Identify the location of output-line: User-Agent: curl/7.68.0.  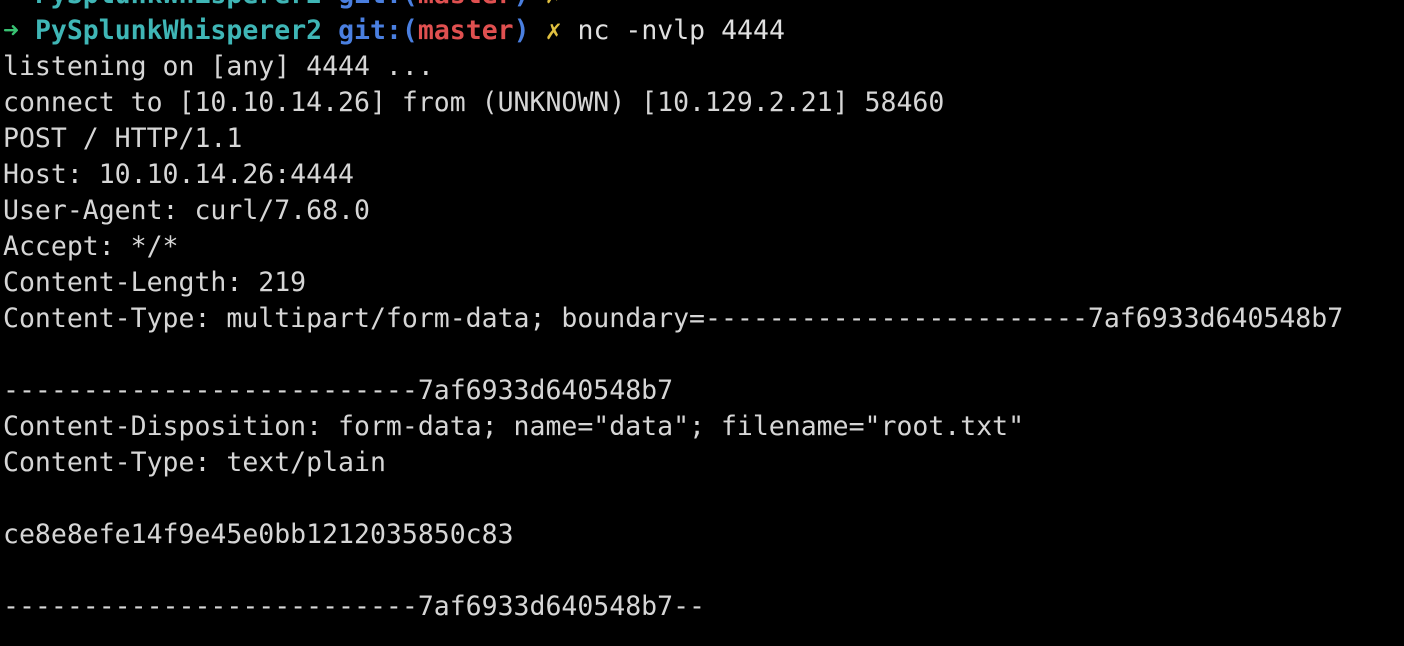
(186, 210).